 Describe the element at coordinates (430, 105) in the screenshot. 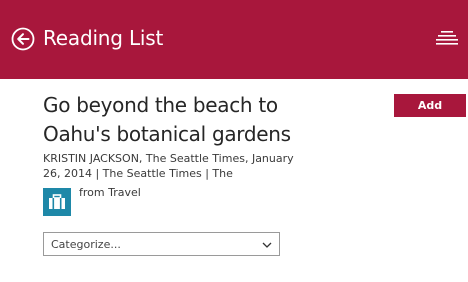

I see `add-button: Add` at that location.